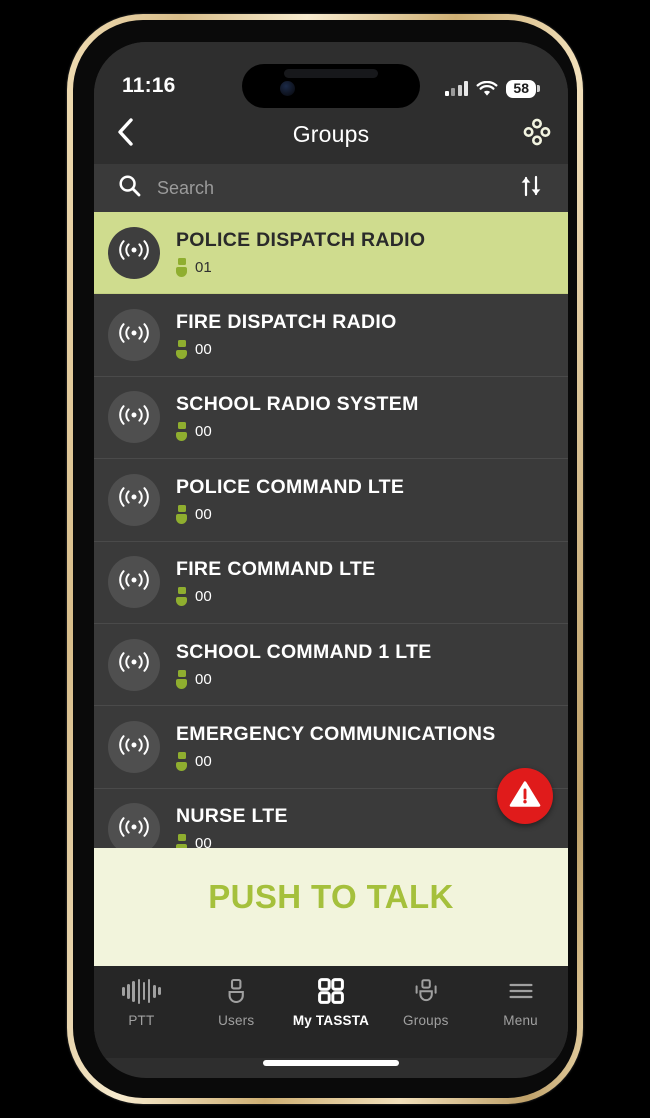 This screenshot has width=650, height=1118. What do you see at coordinates (232, 816) in the screenshot?
I see `group-name: NURSE LTE` at bounding box center [232, 816].